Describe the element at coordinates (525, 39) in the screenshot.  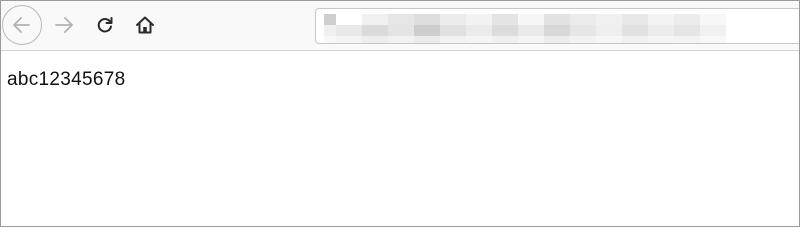
I see `blurred-url-pixels-lower` at that location.